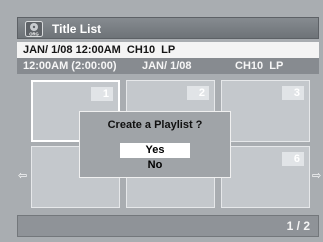 This screenshot has width=323, height=242. What do you see at coordinates (168, 226) in the screenshot?
I see `page-footer: 1 / 2` at bounding box center [168, 226].